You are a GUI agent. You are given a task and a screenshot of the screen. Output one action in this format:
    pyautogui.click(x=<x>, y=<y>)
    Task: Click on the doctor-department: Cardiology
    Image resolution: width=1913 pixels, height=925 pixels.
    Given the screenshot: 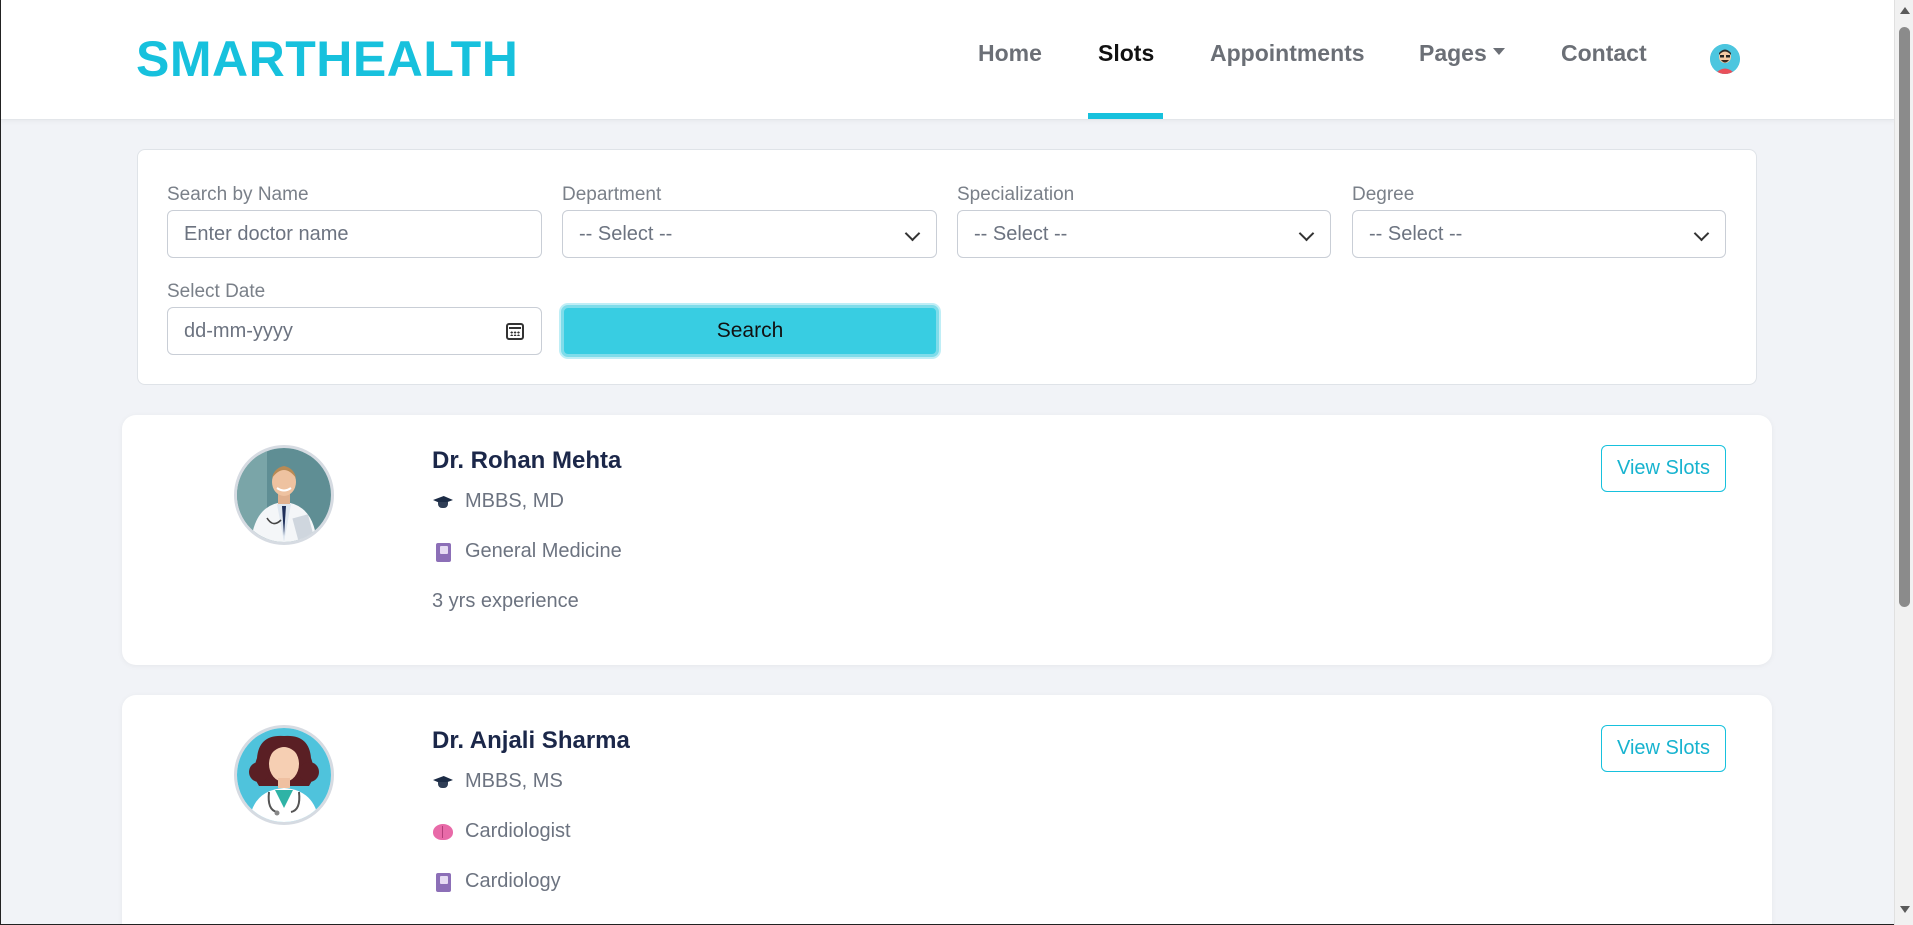 What is the action you would take?
    pyautogui.click(x=496, y=881)
    